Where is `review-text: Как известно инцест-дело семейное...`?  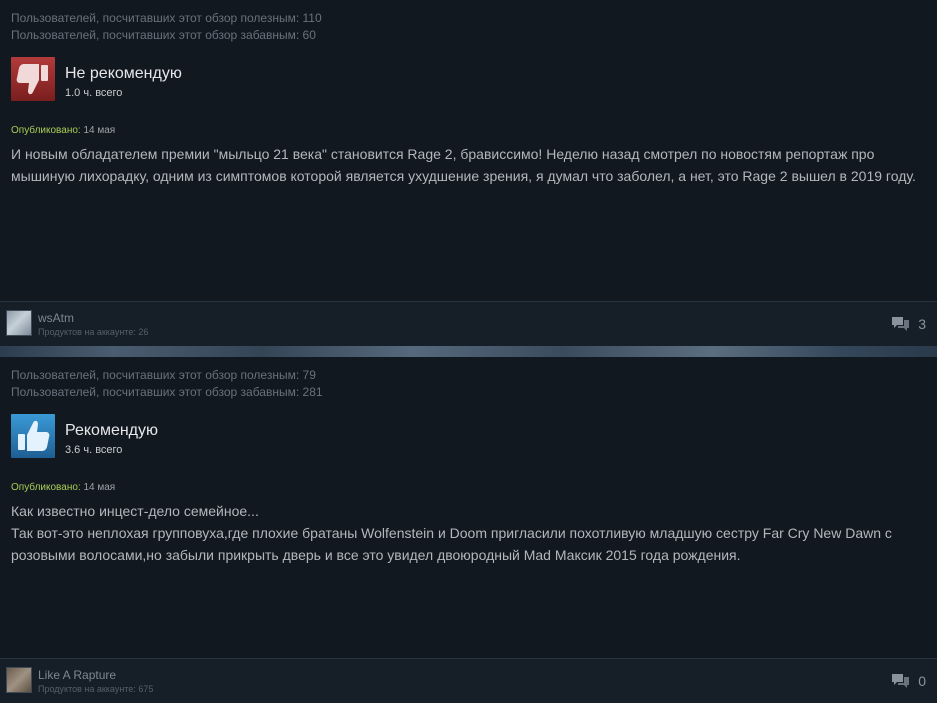
review-text: Как известно инцест-дело семейное... is located at coordinates (135, 511).